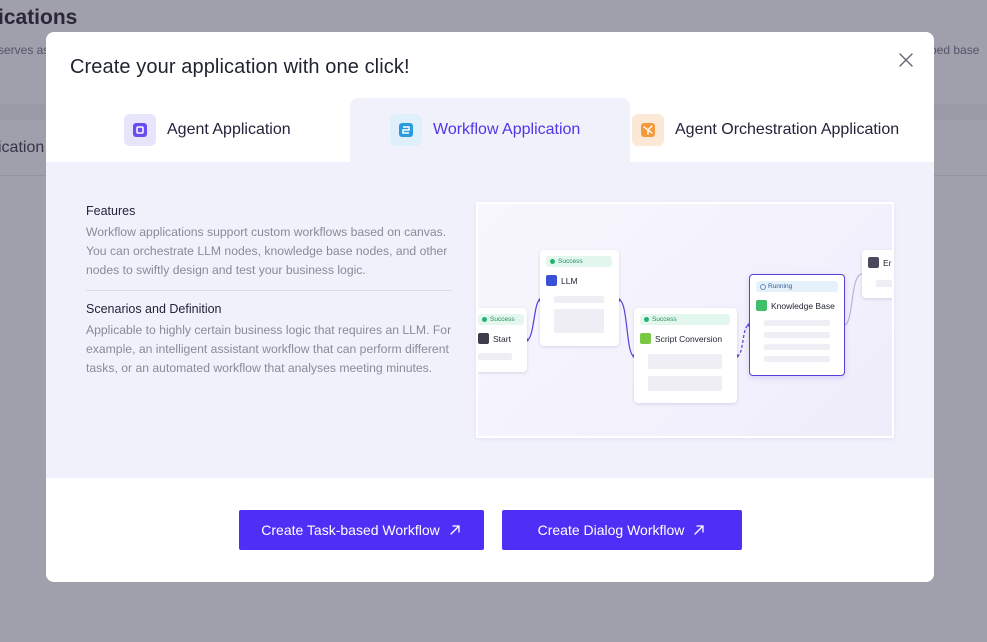  What do you see at coordinates (611, 530) in the screenshot?
I see `create-dialog-workflow-label: Create Dialog Workflow` at bounding box center [611, 530].